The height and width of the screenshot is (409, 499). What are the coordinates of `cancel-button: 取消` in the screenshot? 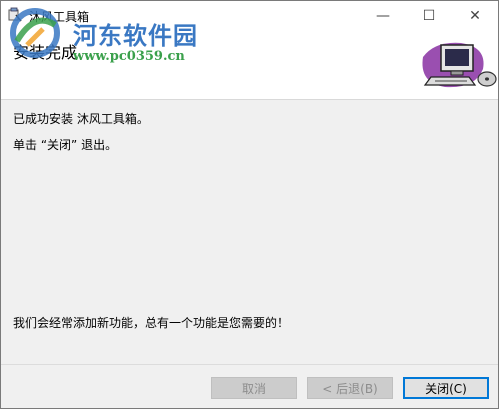 It's located at (254, 388).